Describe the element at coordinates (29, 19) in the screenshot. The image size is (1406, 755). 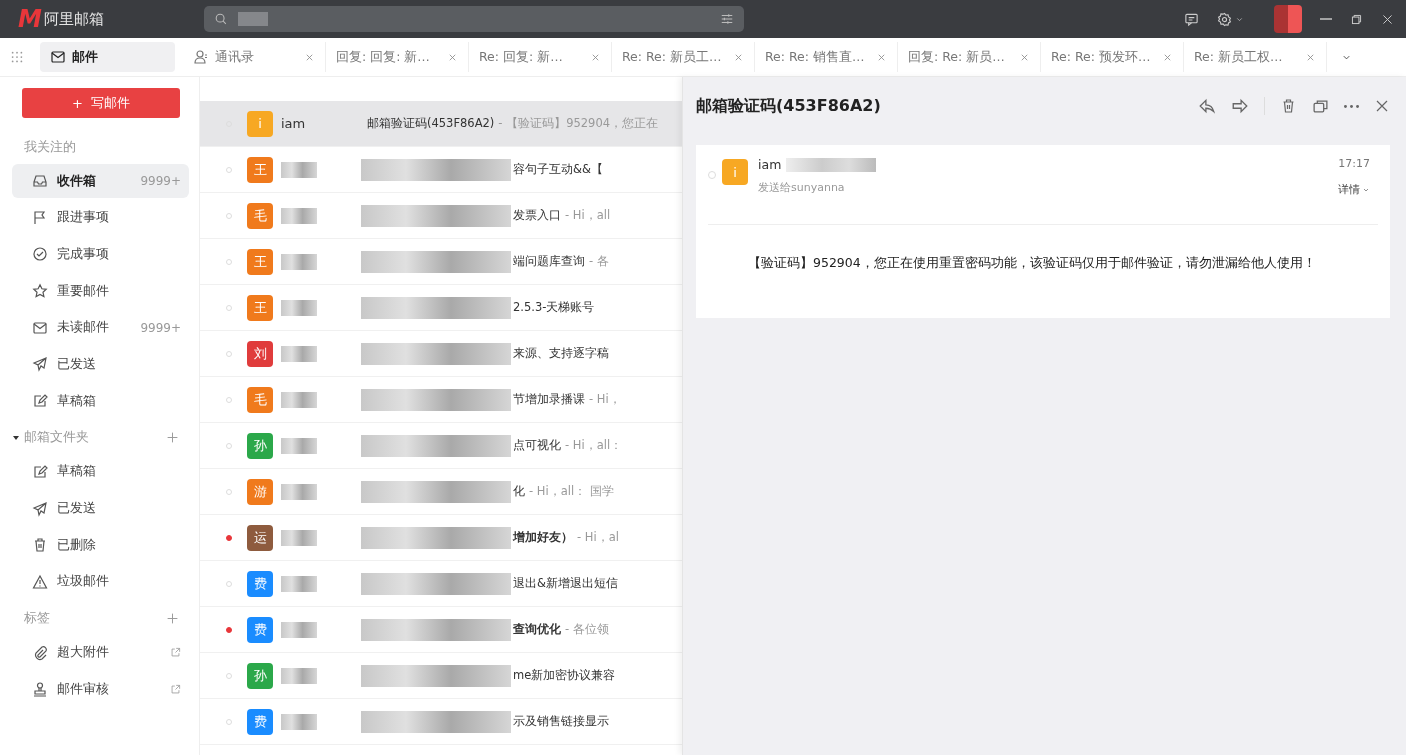
I see `logo-mark: M` at that location.